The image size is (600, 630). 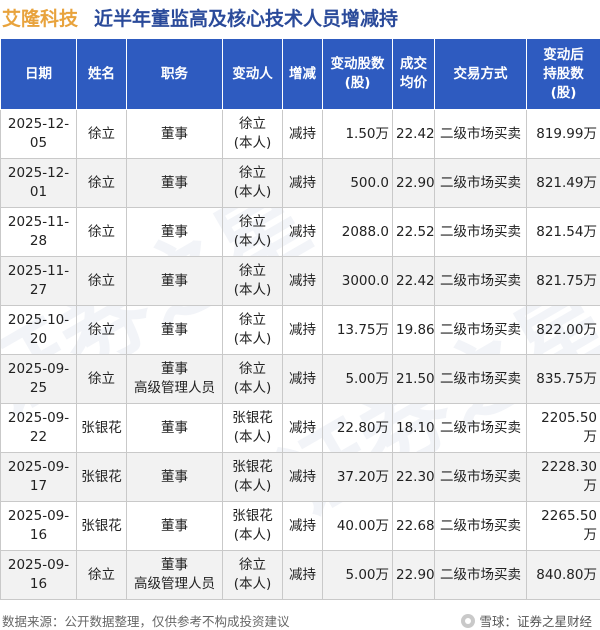 I want to click on cell-after-holdings: 2205.50万, so click(x=563, y=428).